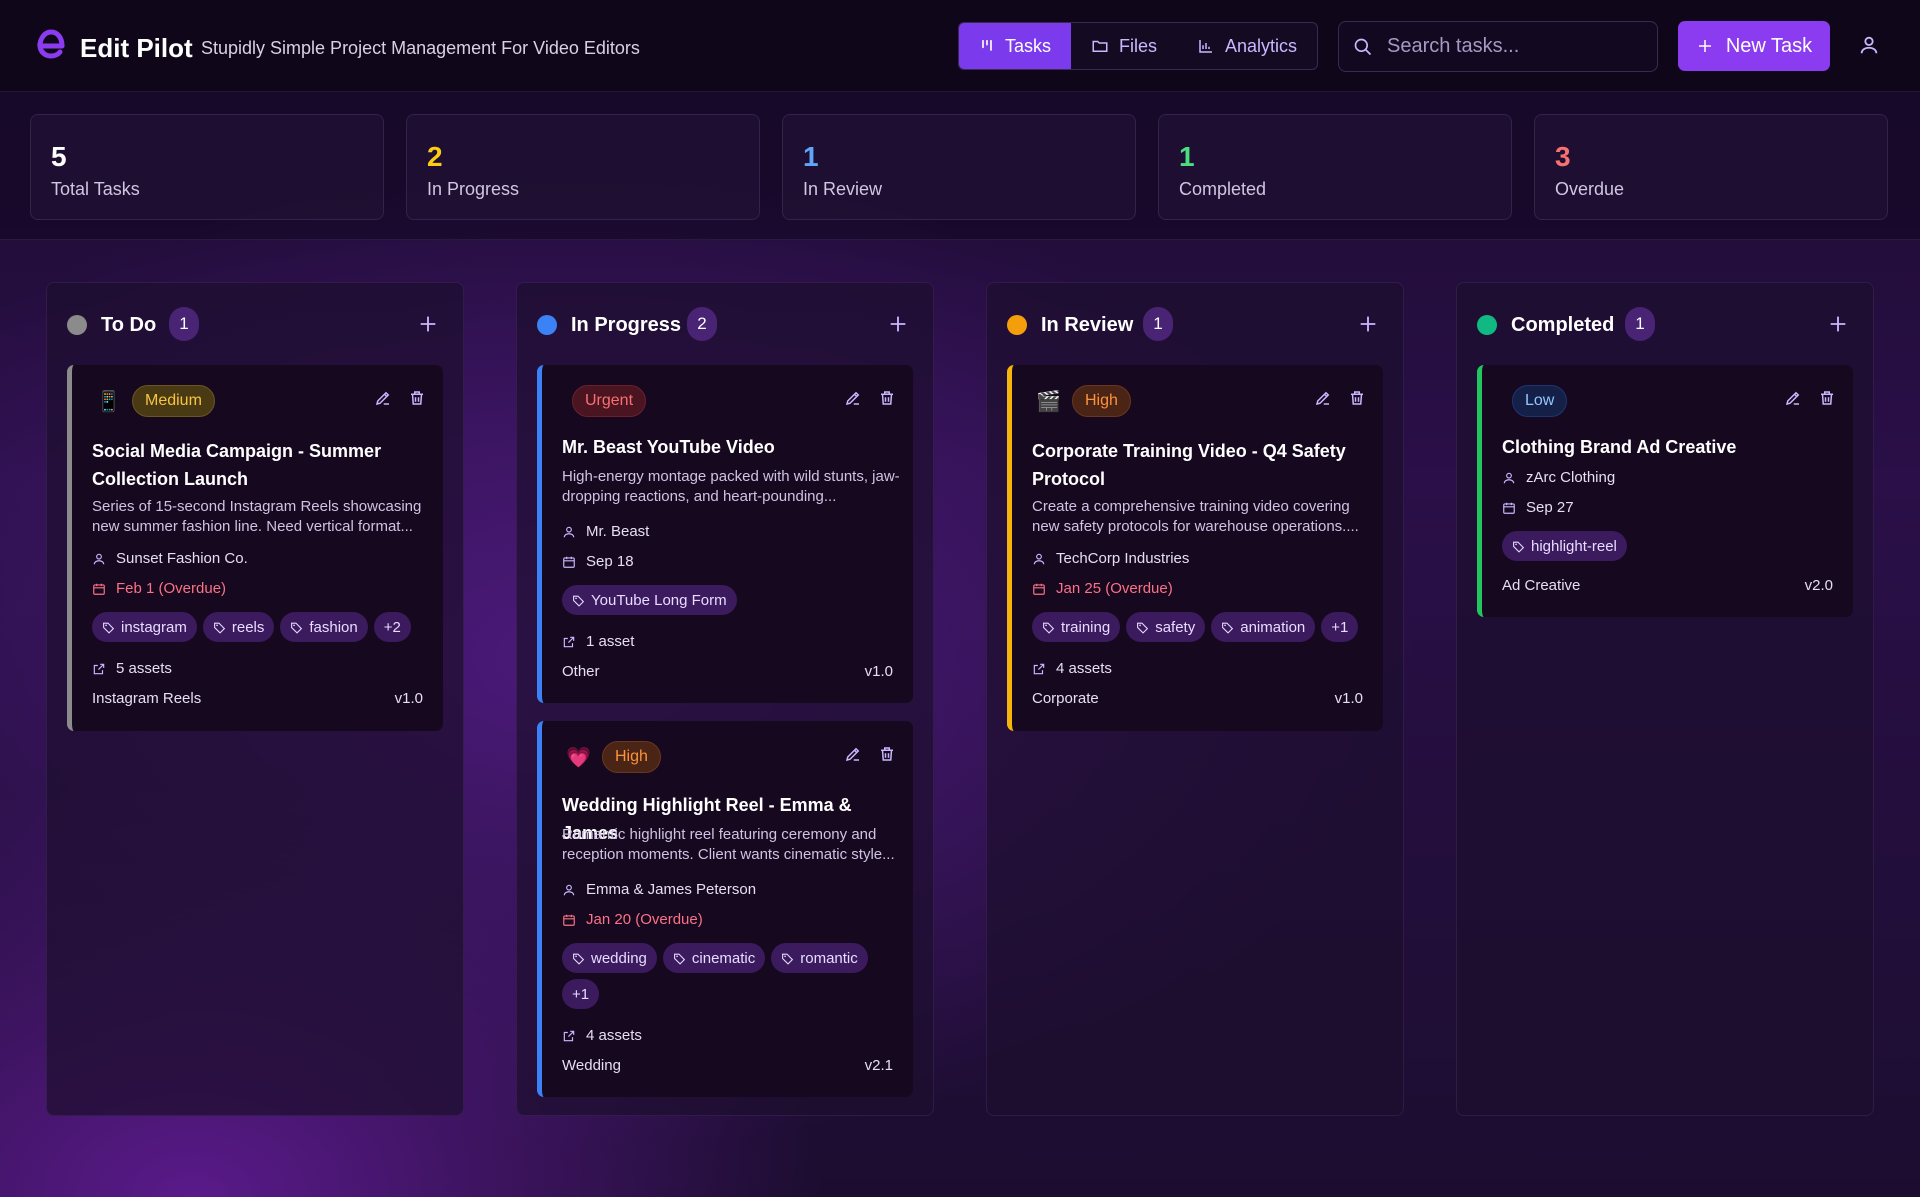 This screenshot has height=1197, width=1920. I want to click on nav-tab-tasks: Tasks, so click(1015, 46).